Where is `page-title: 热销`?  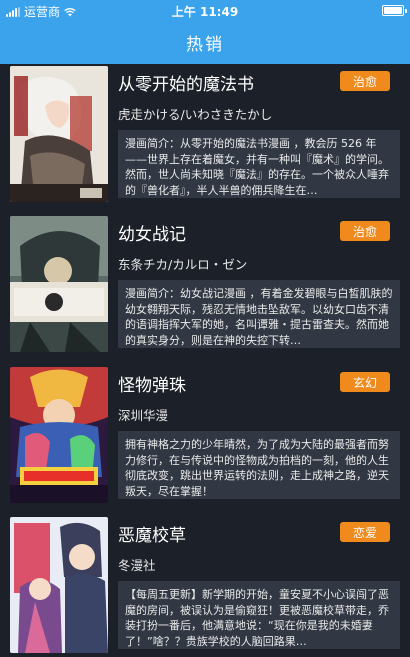
page-title: 热销 is located at coordinates (205, 44).